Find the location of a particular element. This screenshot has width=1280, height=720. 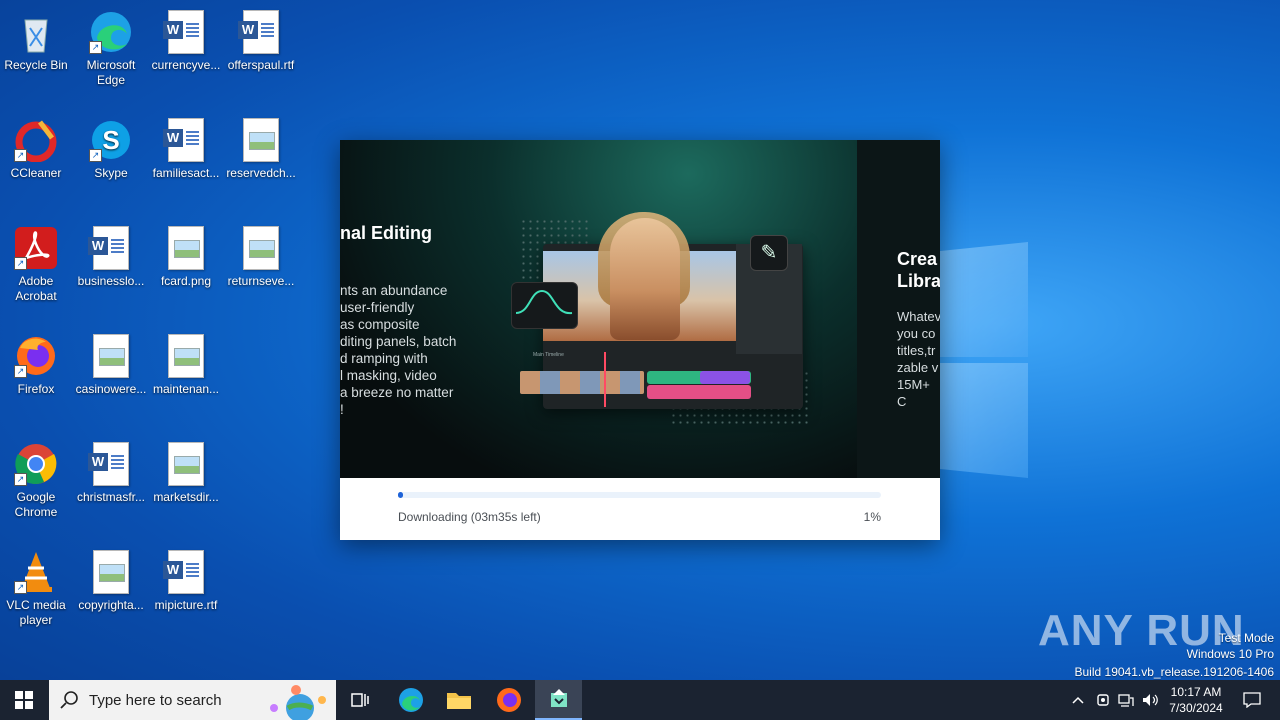

timeline-clip-pink is located at coordinates (699, 392).